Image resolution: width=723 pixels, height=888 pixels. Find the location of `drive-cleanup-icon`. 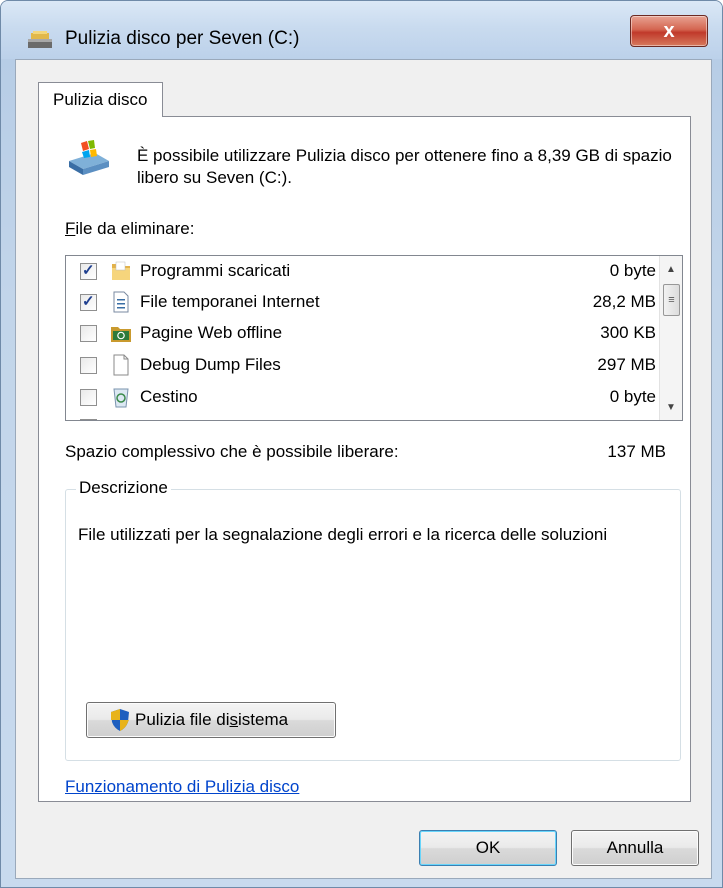

drive-cleanup-icon is located at coordinates (89, 157).